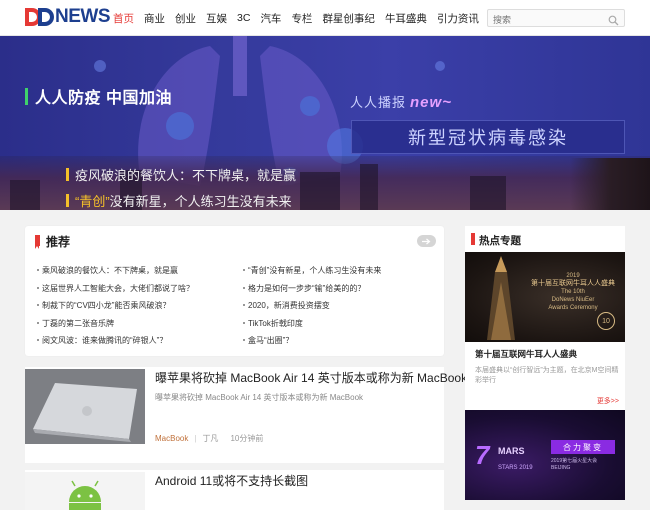 This screenshot has width=650, height=510. I want to click on nav-home: 首页, so click(123, 18).